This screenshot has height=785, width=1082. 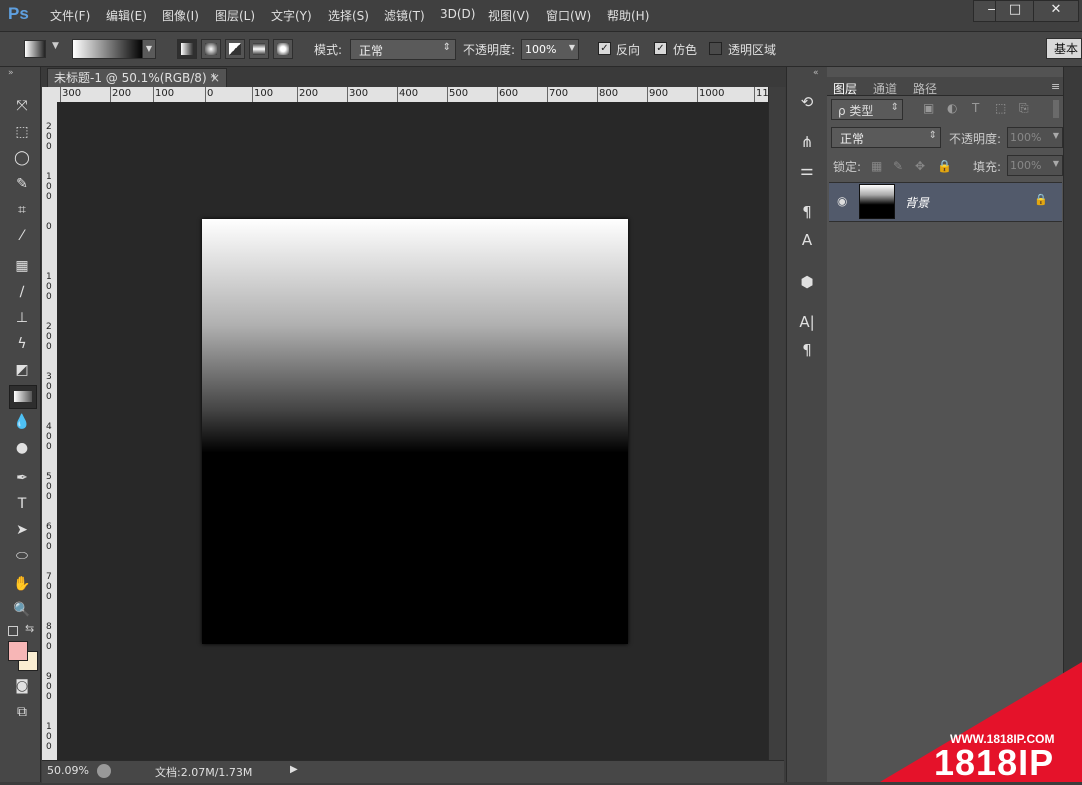 What do you see at coordinates (944, 166) in the screenshot?
I see `lock-all-icon: 🔒` at bounding box center [944, 166].